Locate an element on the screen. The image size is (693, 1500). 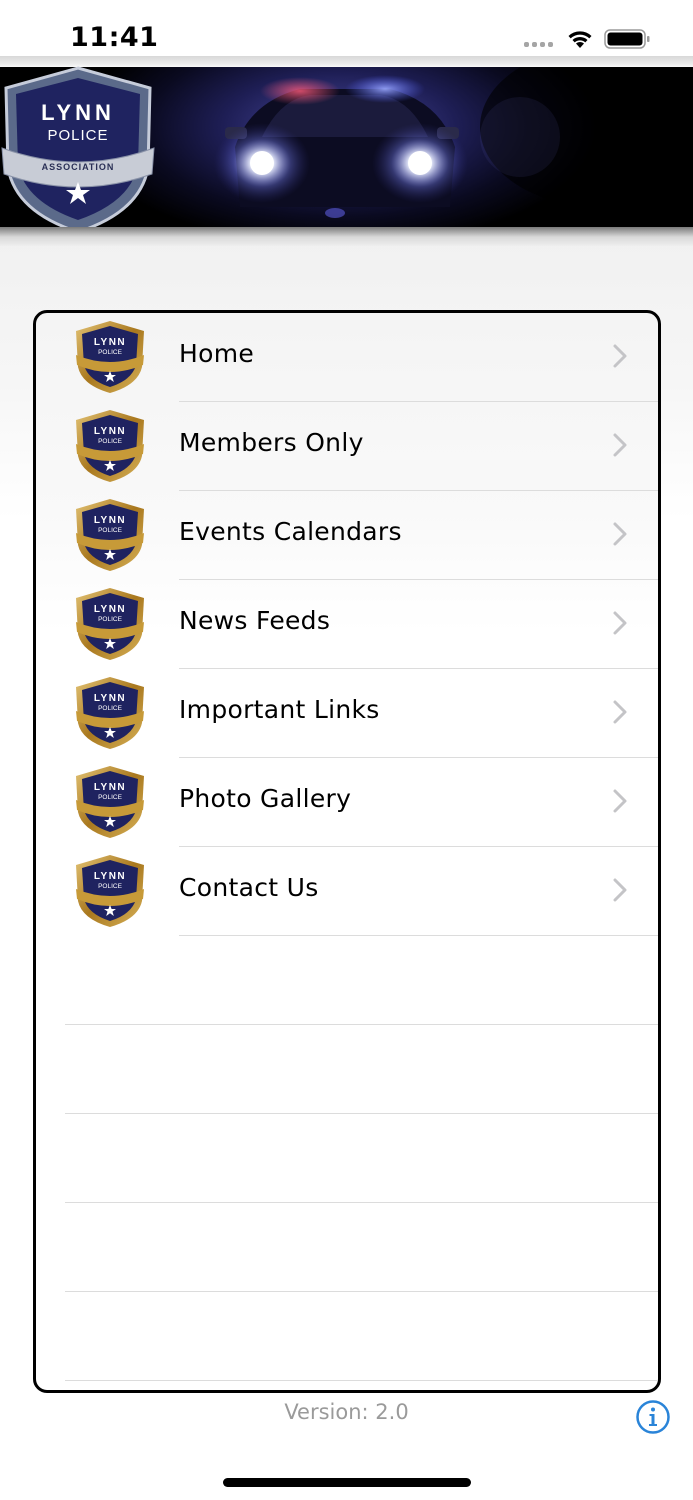
menu-item-label: Events Calendars is located at coordinates (290, 531).